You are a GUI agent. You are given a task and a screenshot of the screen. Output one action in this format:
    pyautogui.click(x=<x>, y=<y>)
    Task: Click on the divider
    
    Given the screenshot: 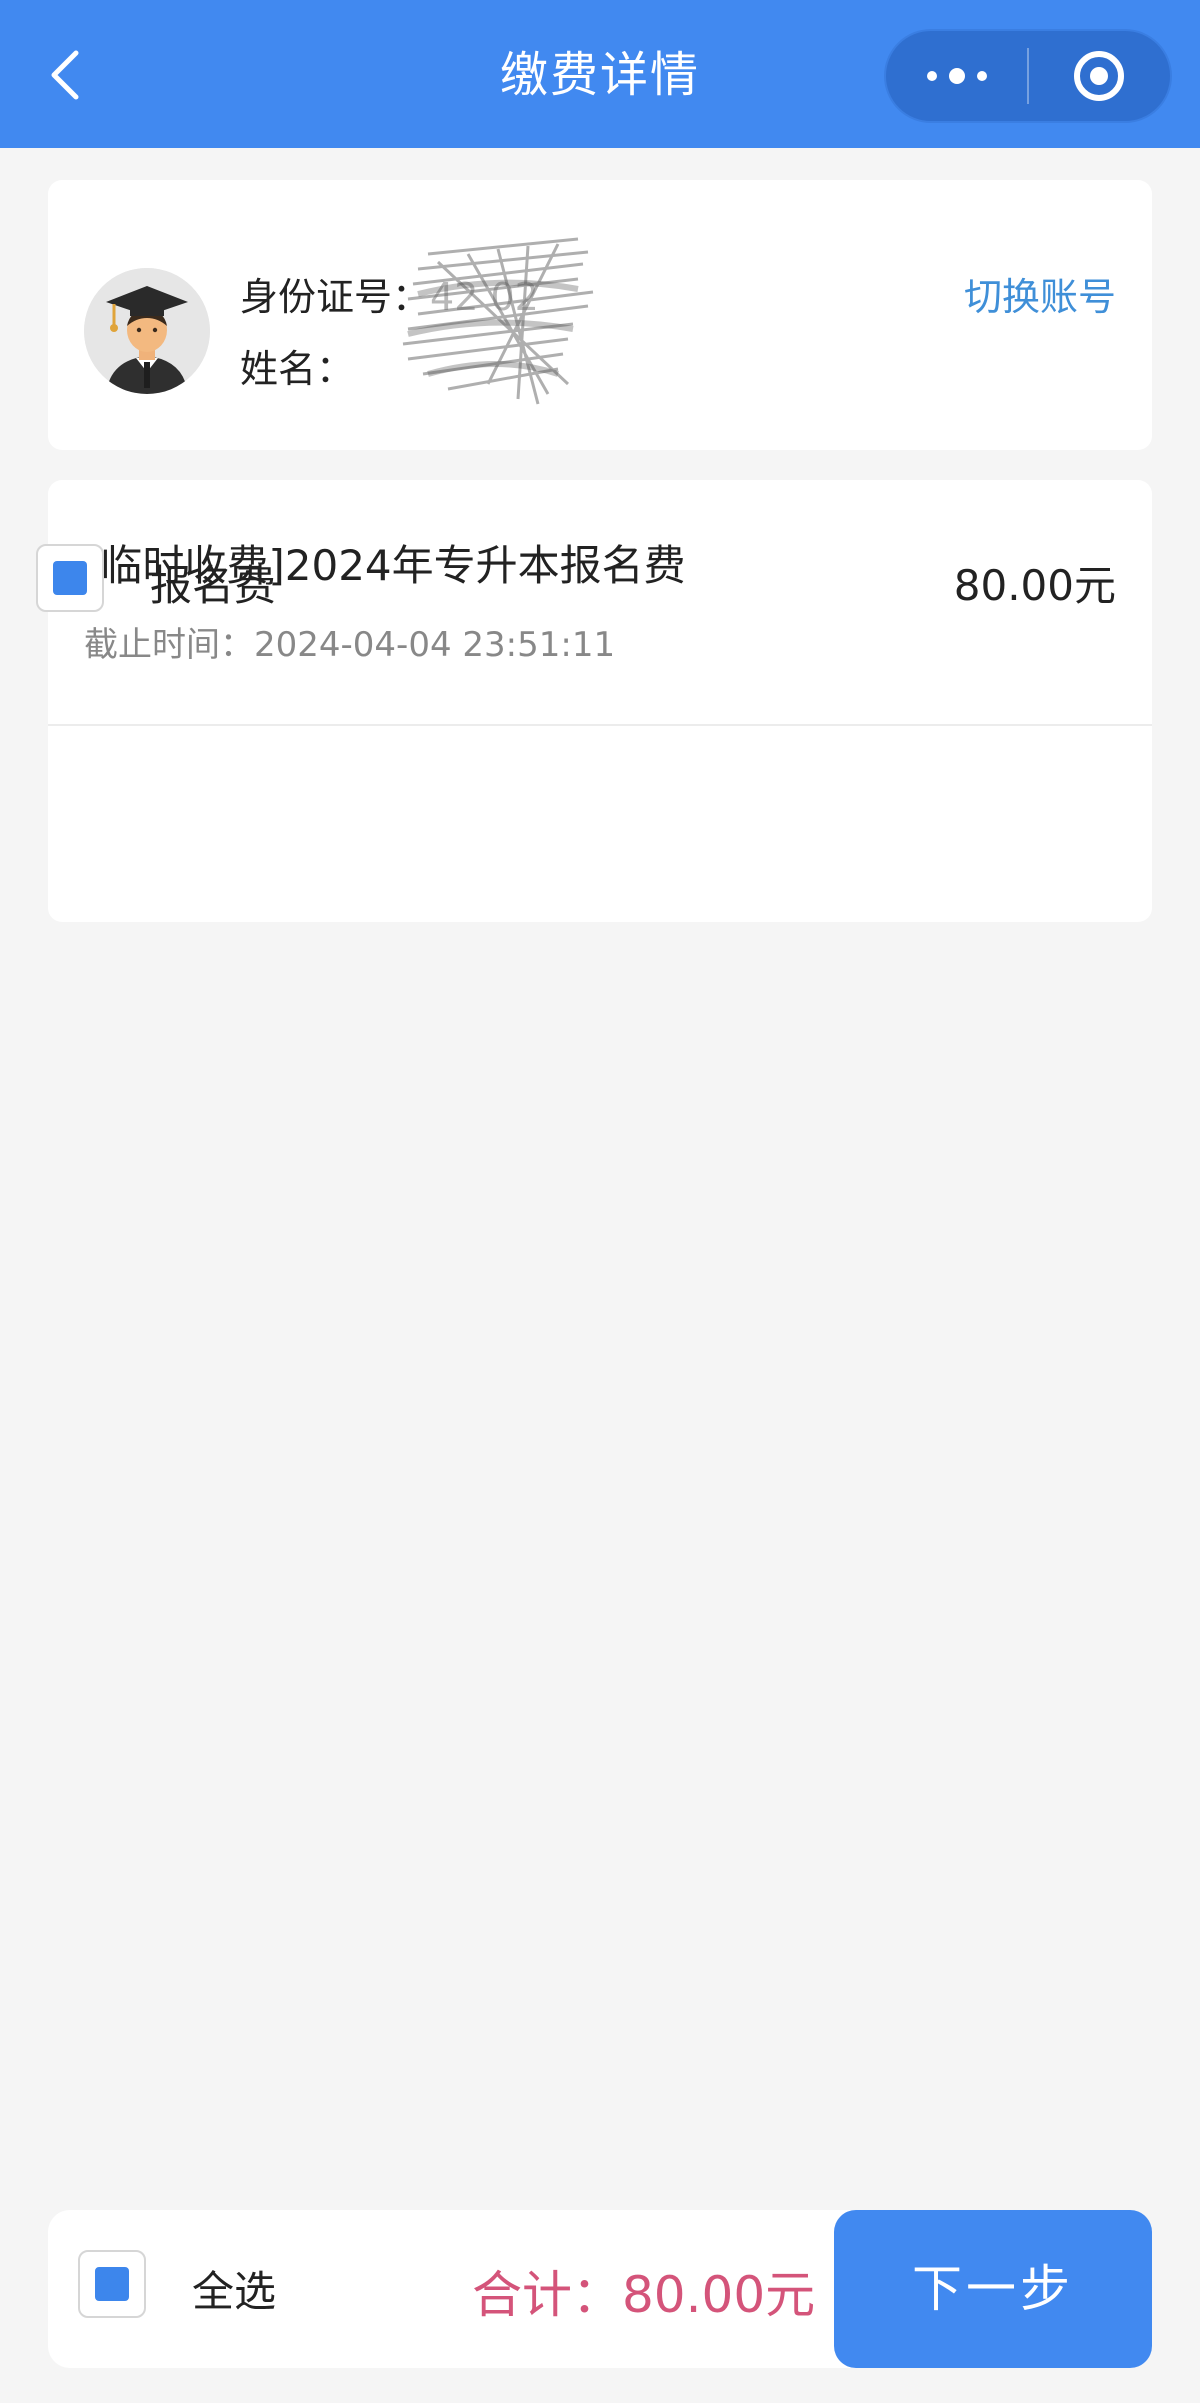 What is the action you would take?
    pyautogui.click(x=600, y=725)
    